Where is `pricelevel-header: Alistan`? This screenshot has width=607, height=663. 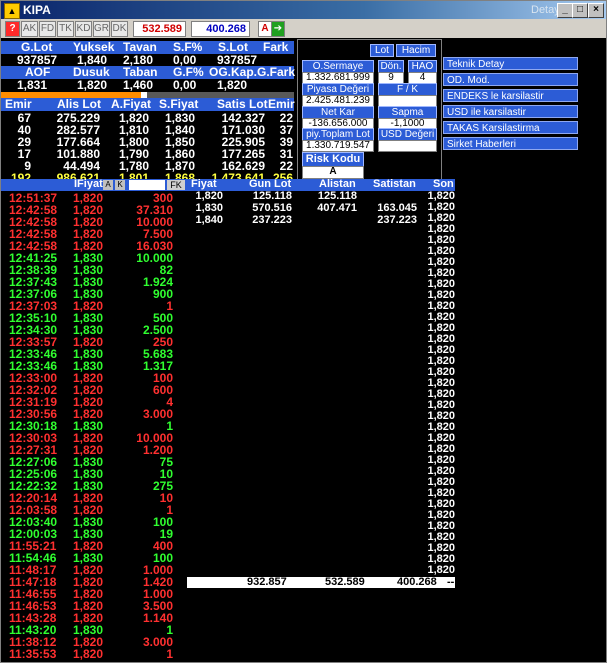 pricelevel-header: Alistan is located at coordinates (337, 184).